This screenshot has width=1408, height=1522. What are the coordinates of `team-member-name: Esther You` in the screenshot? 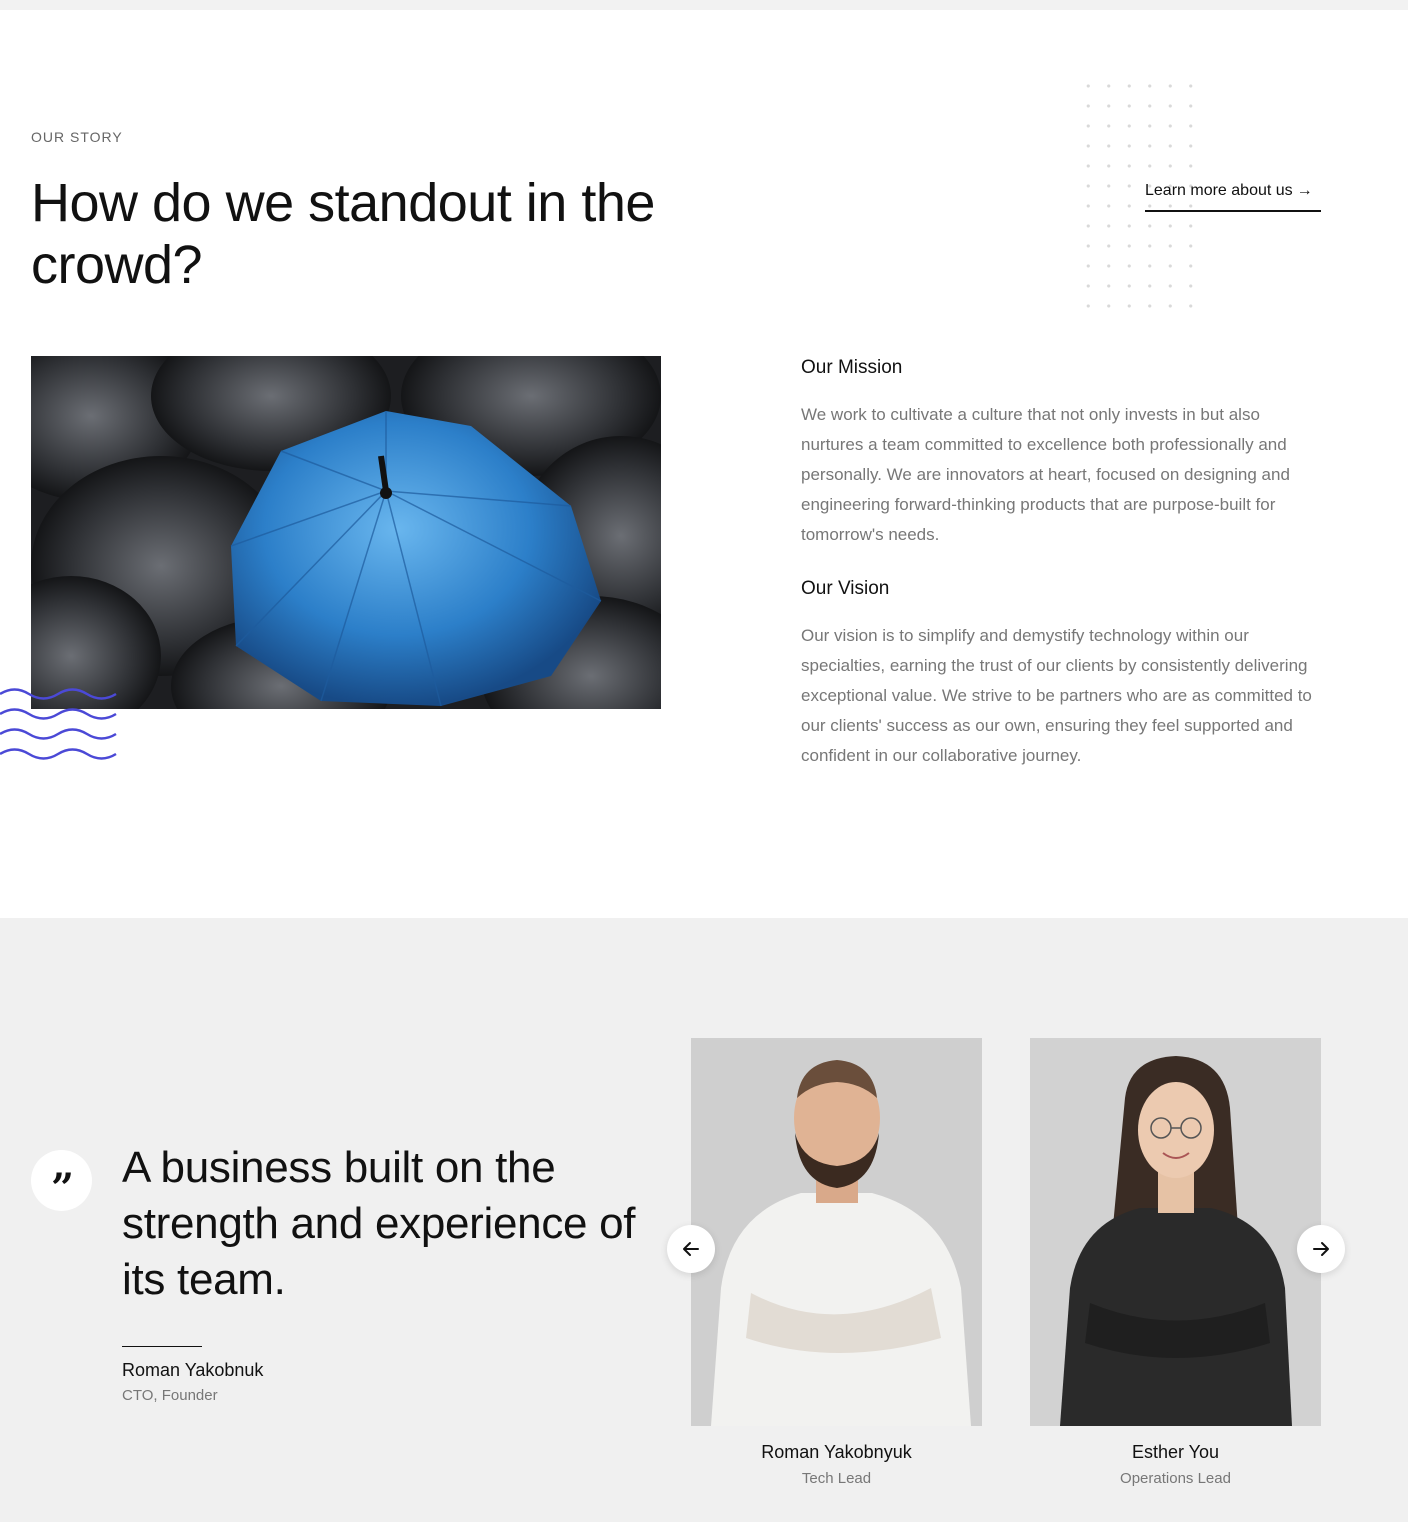 It's located at (1175, 1452).